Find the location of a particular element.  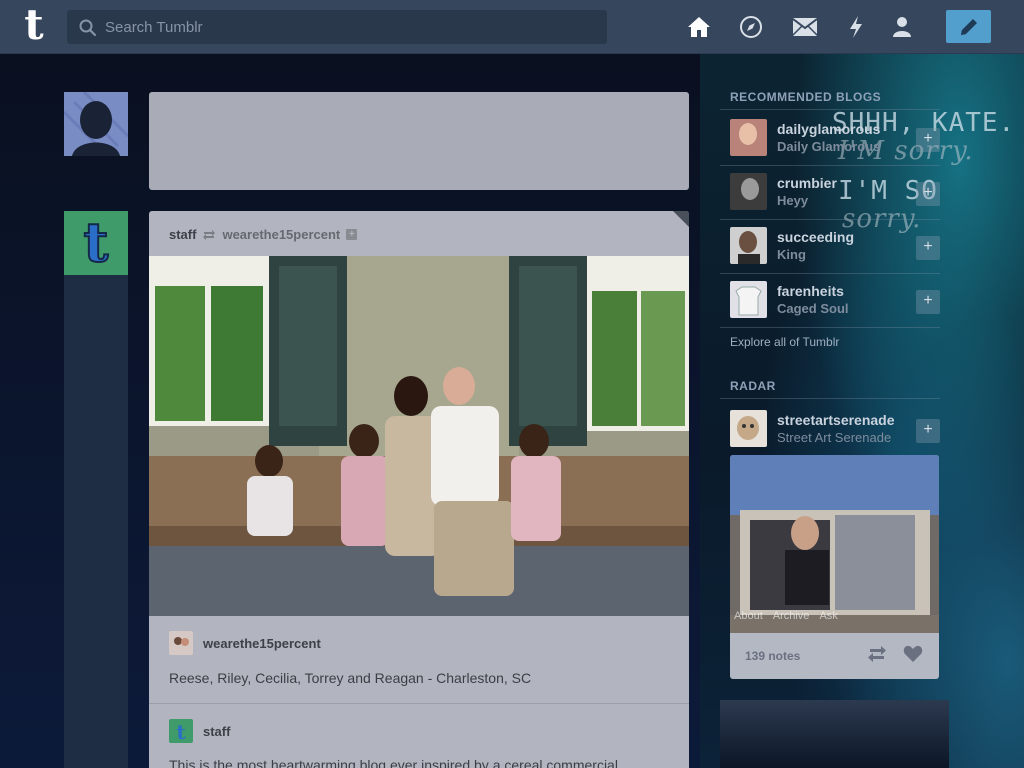

blog-subtitle: Street Art Serenade is located at coordinates (834, 437).